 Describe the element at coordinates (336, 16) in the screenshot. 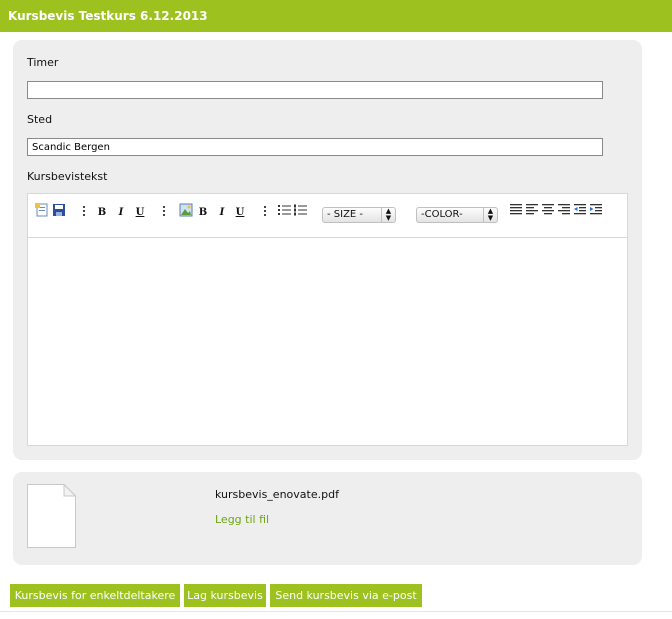

I see `page-header: Kursbevis Testkurs 6.12.2013` at that location.